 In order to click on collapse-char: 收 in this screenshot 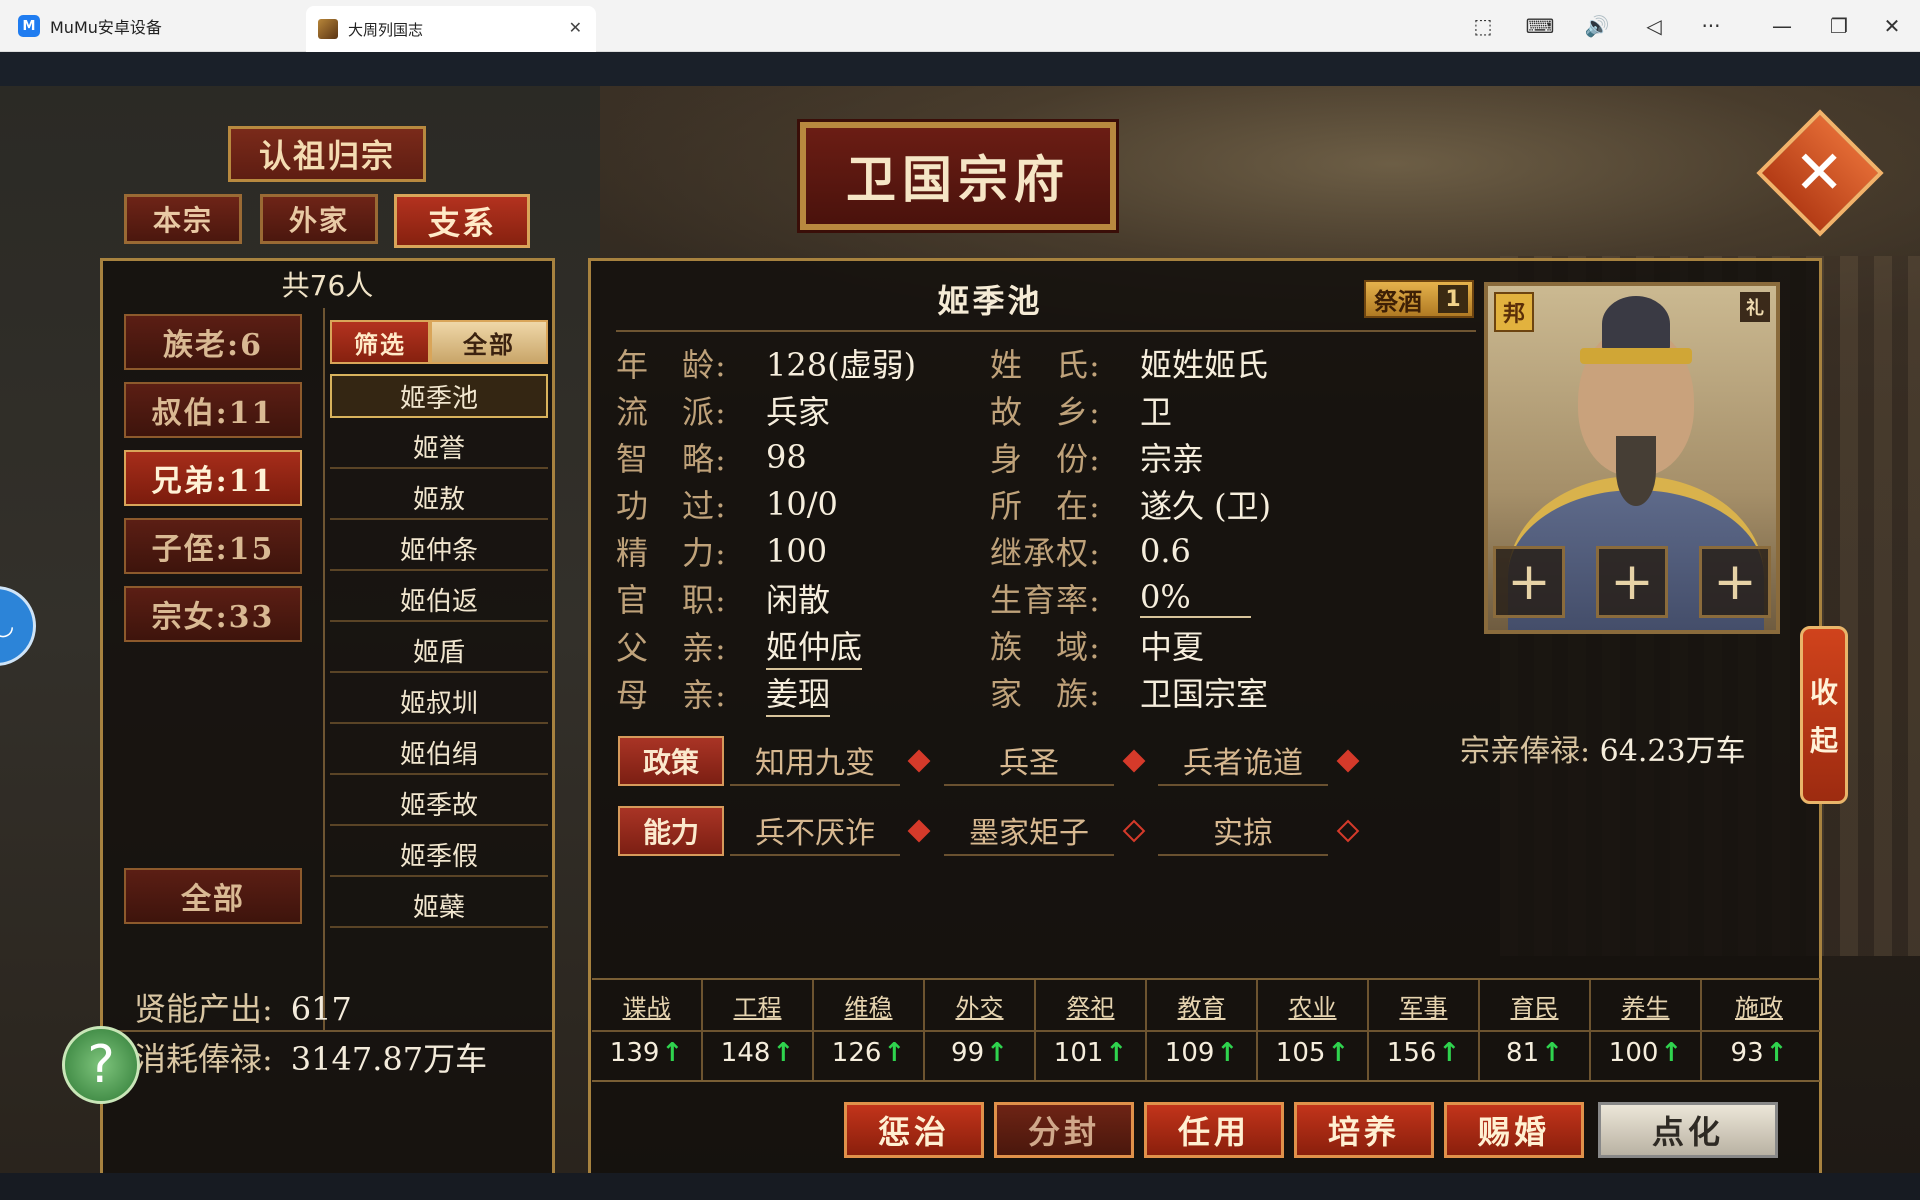, I will do `click(1823, 692)`.